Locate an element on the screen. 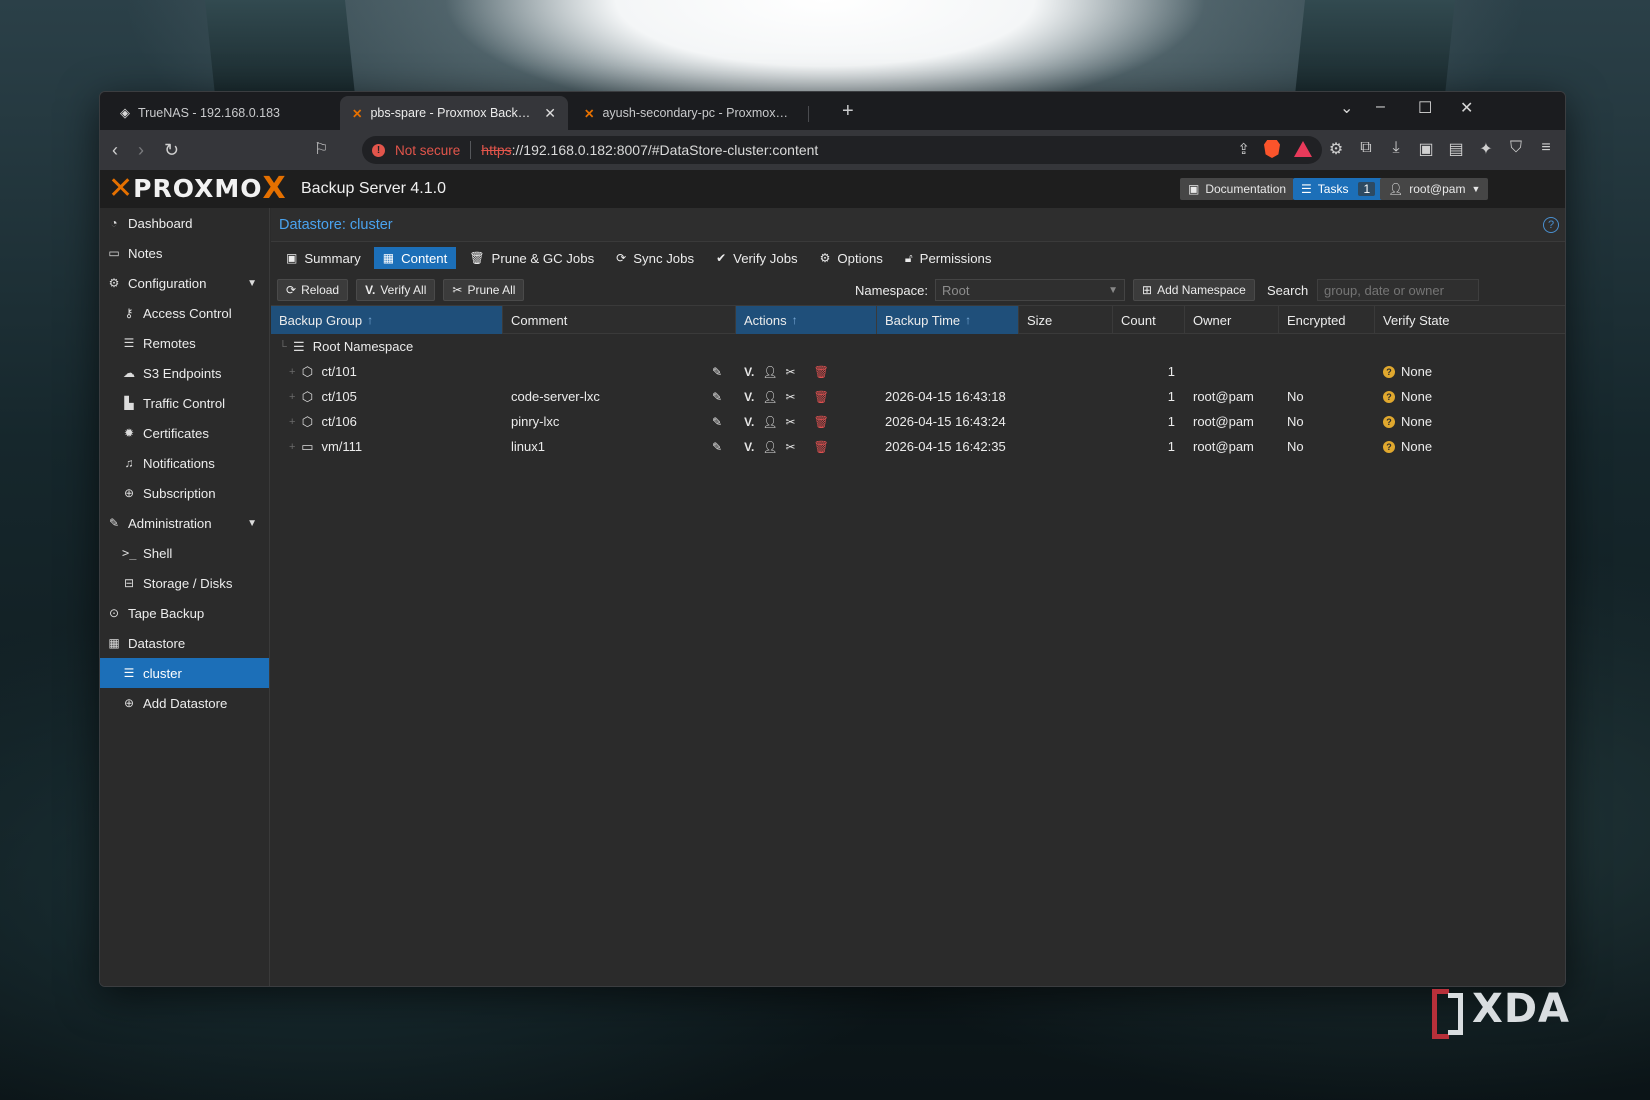 This screenshot has width=1650, height=1100. nav-remotes: ☰ Remotes is located at coordinates (184, 343).